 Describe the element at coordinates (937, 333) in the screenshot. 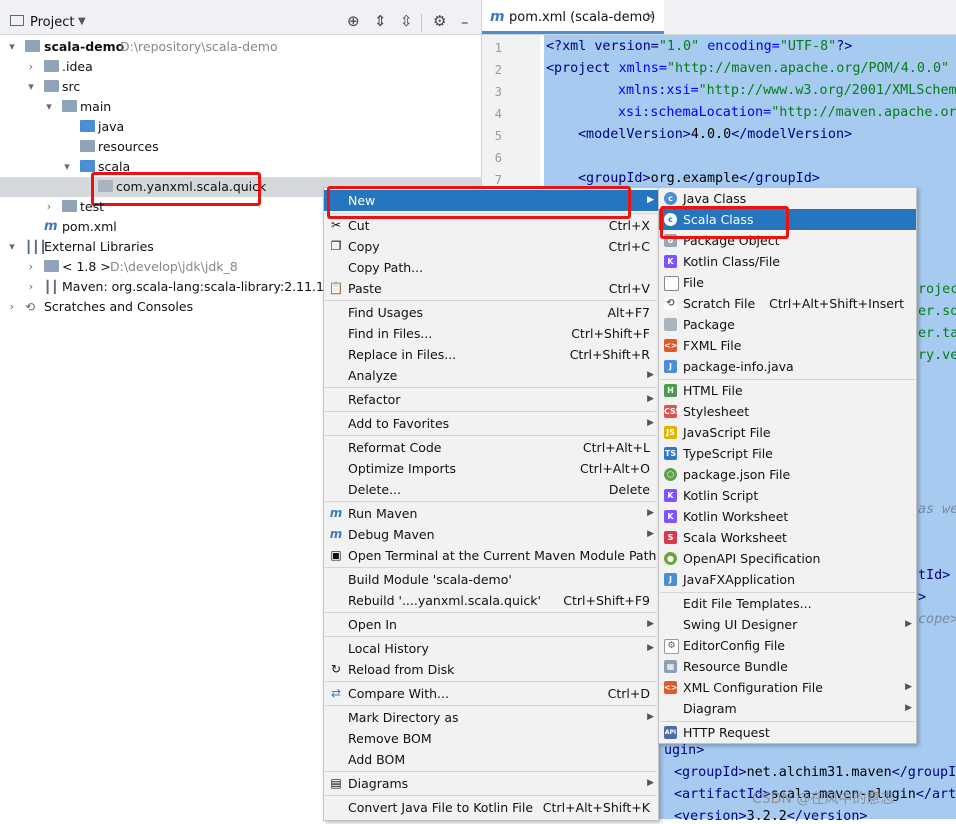

I see `code-peek: er.tar` at that location.